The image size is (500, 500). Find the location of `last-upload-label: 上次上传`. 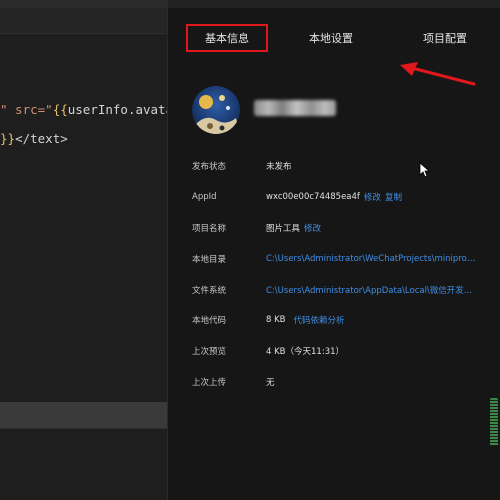

last-upload-label: 上次上传 is located at coordinates (209, 383).